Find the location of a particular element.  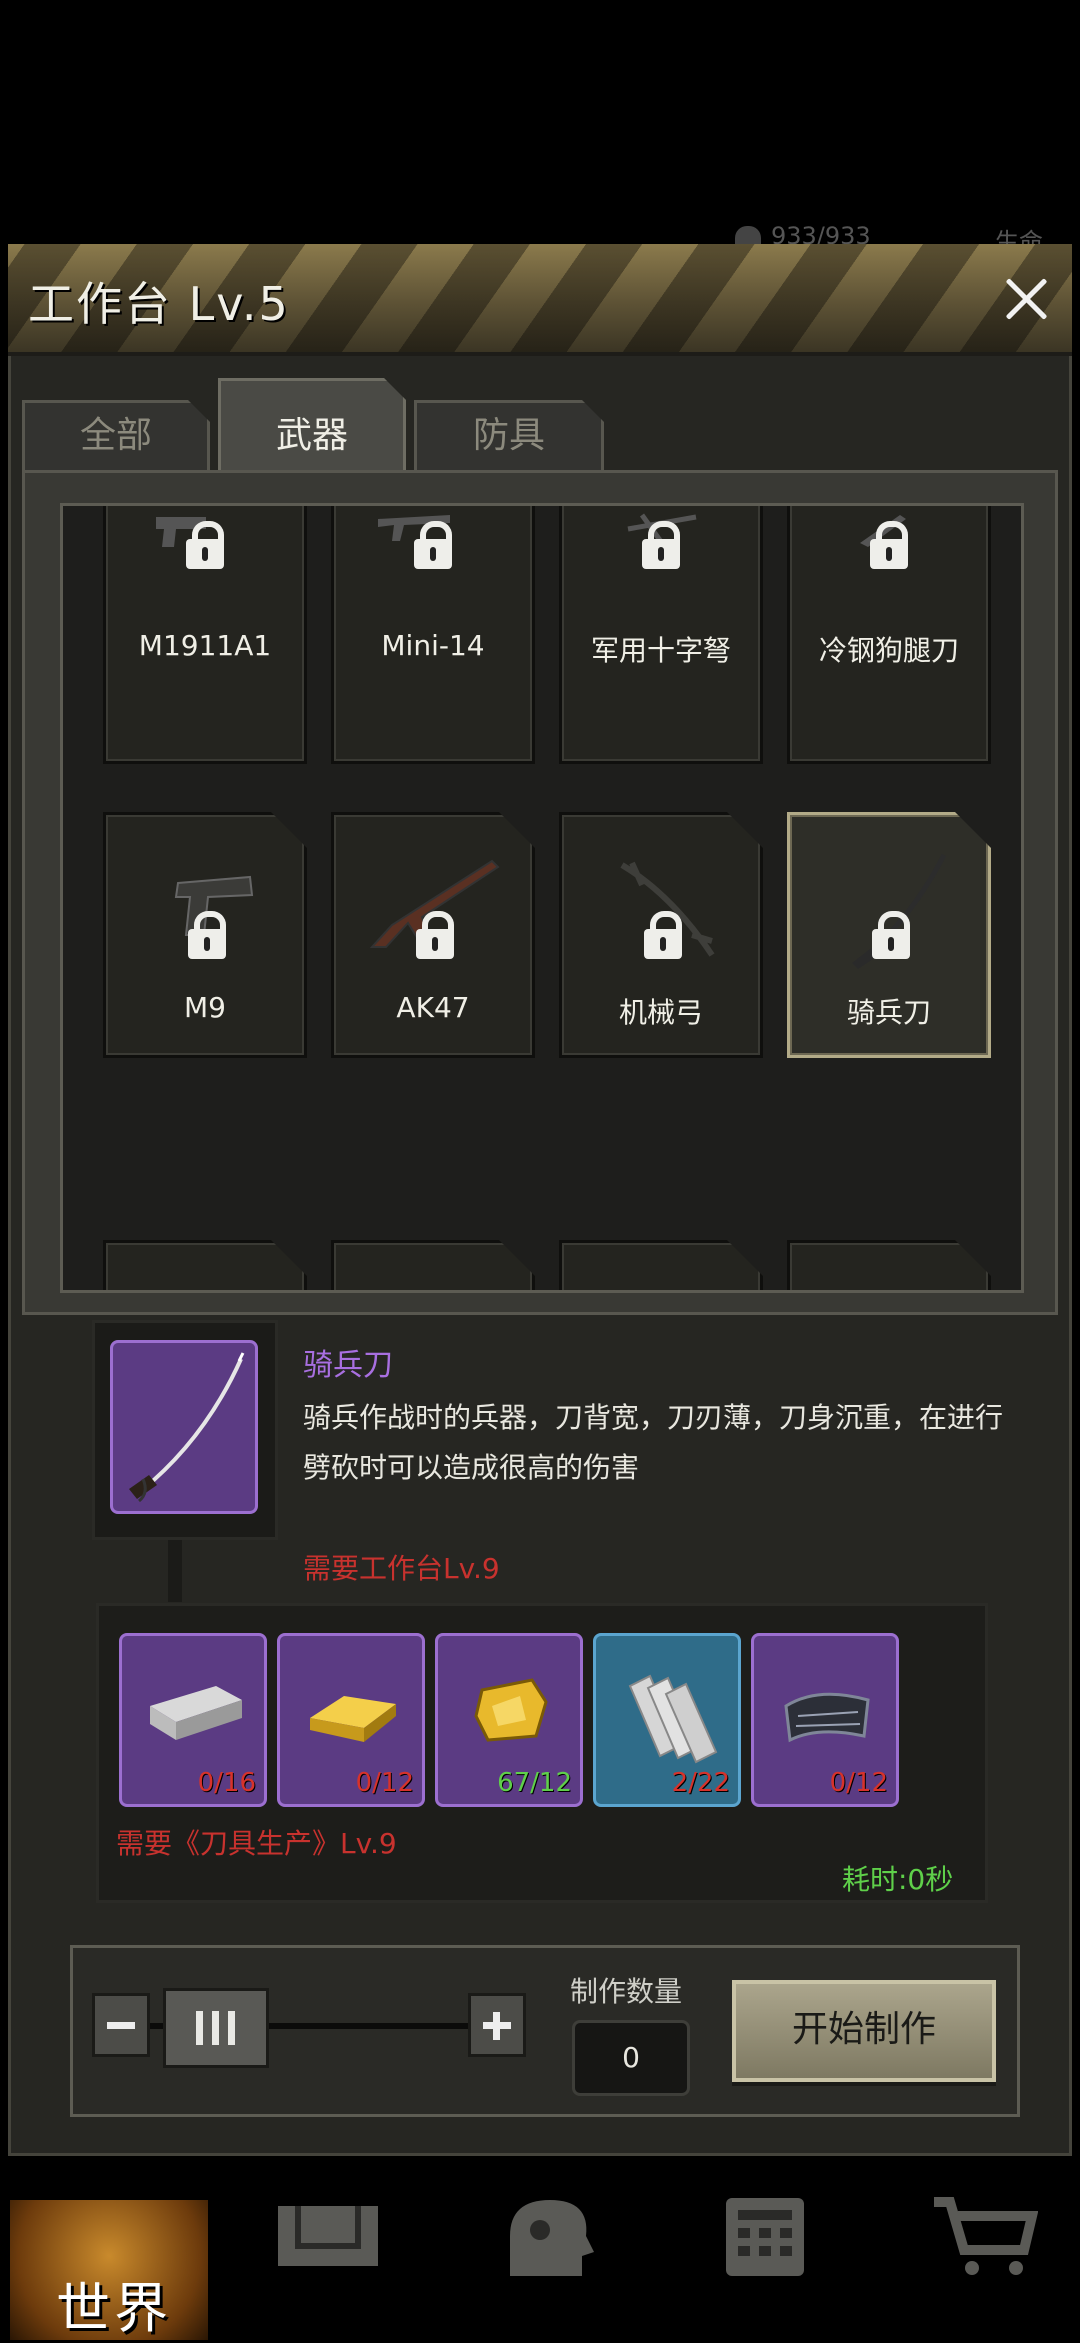

cart-icon is located at coordinates (983, 2236).